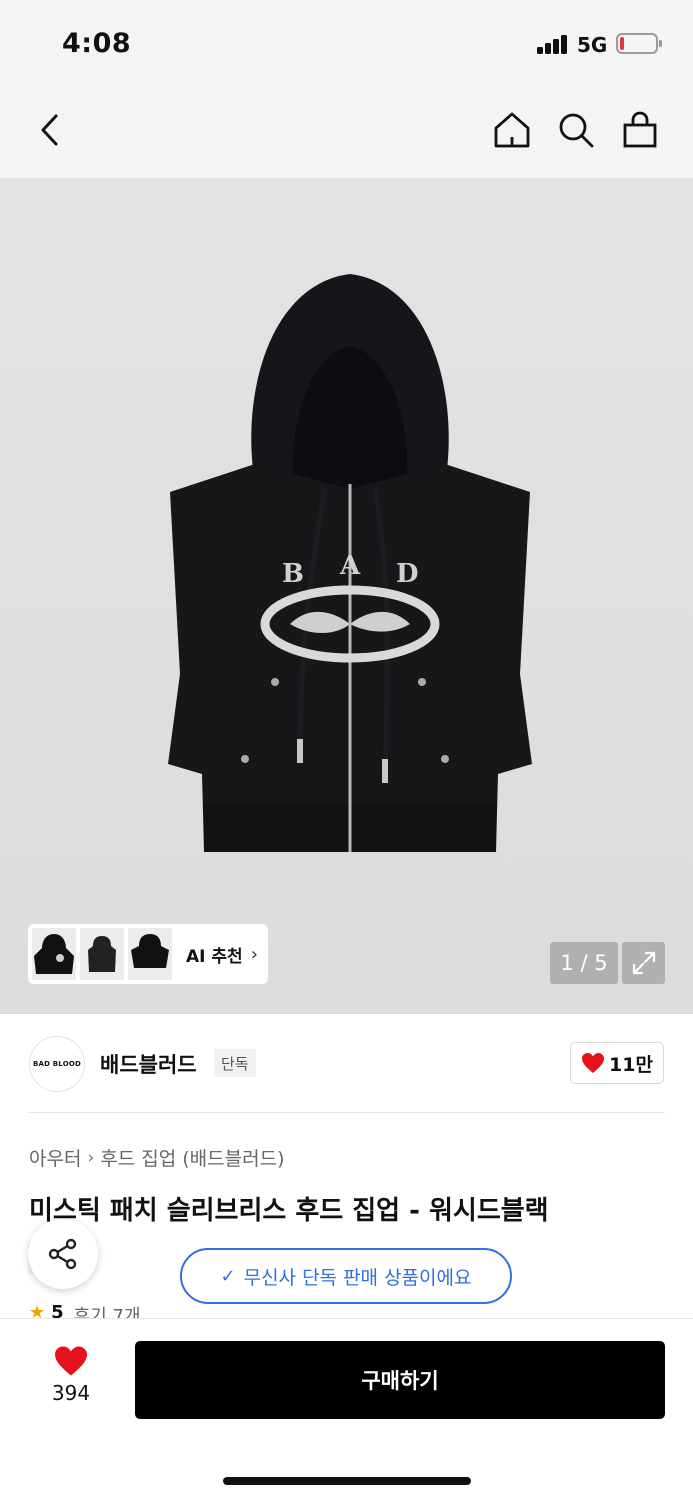 The image size is (693, 1500). Describe the element at coordinates (293, 574) in the screenshot. I see `svg-text: B` at that location.